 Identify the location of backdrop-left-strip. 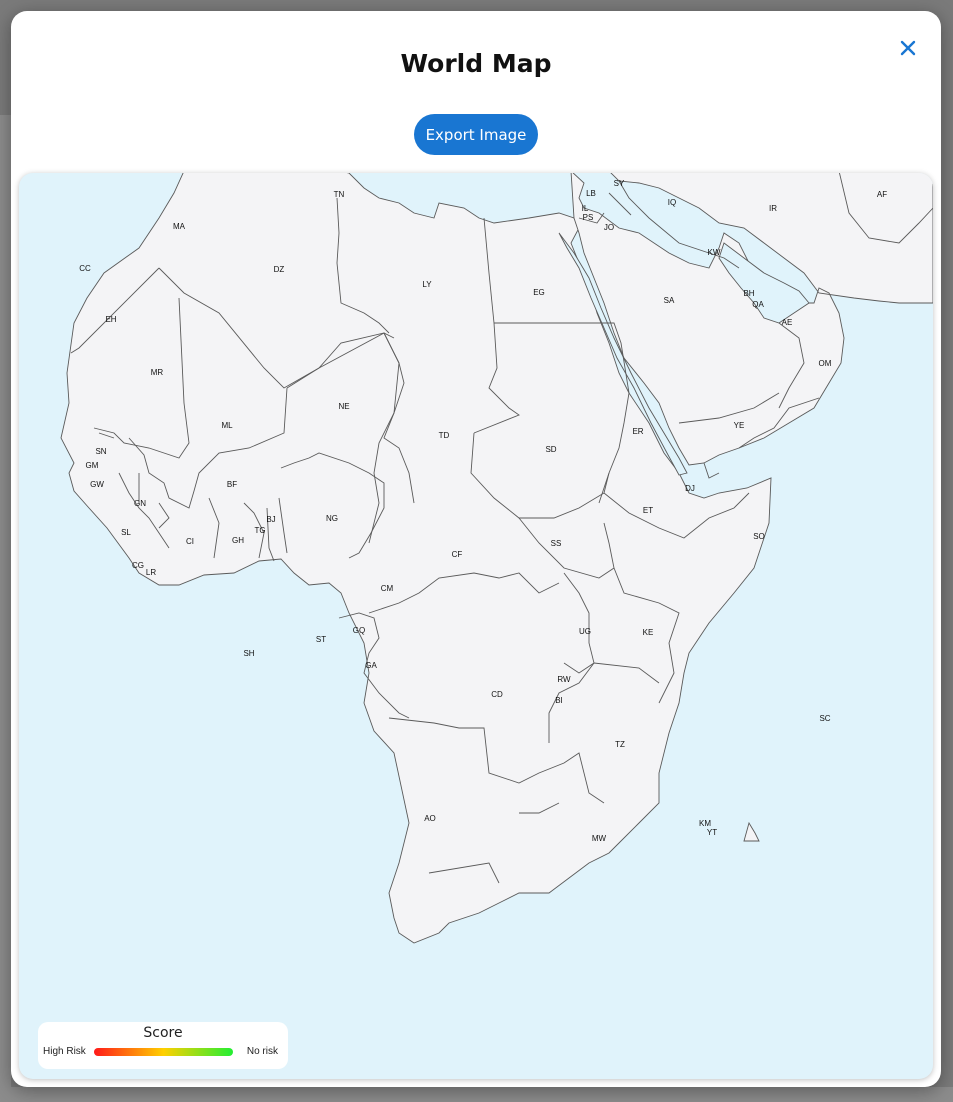
(5, 608).